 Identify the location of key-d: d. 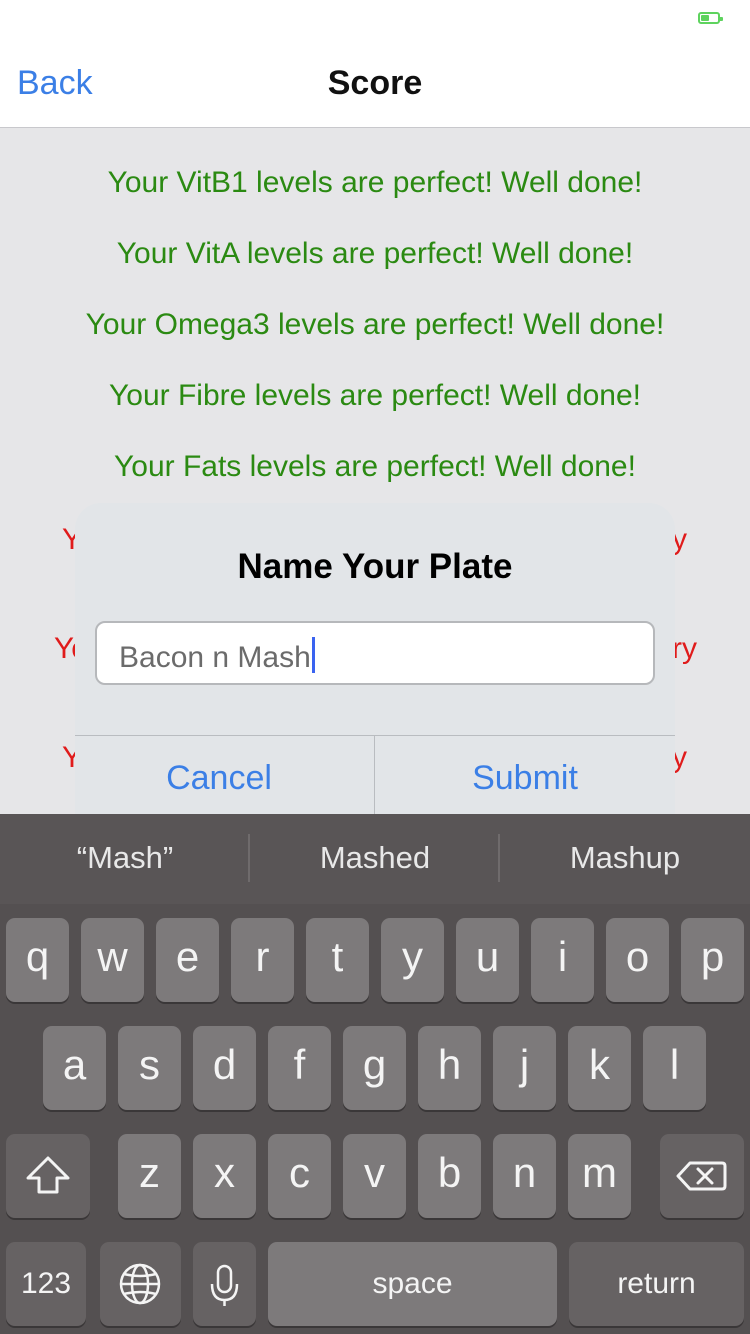
(224, 1068).